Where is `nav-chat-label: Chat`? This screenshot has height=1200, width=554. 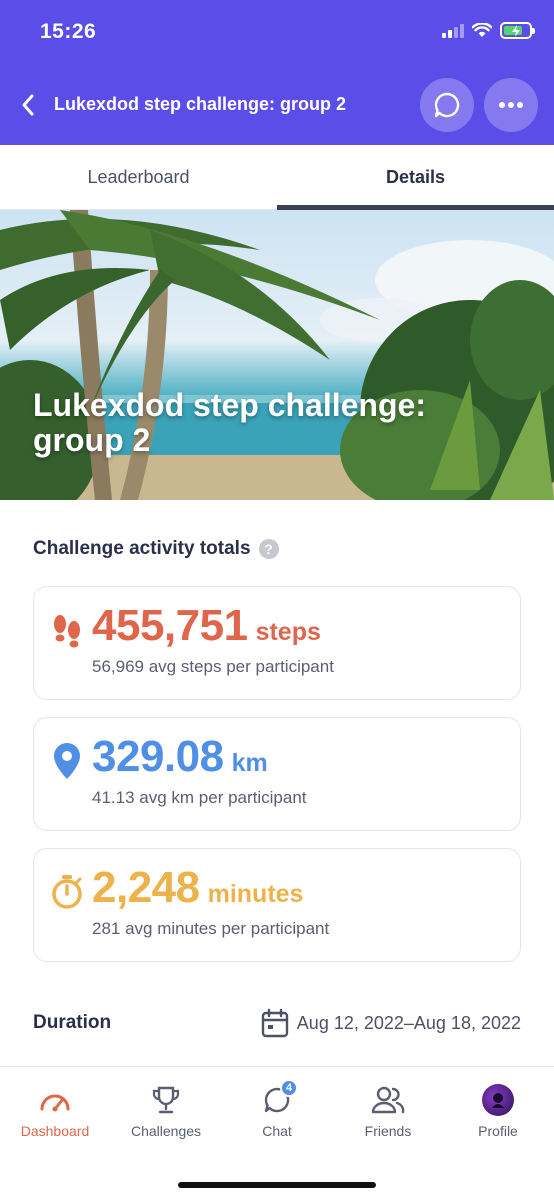
nav-chat-label: Chat is located at coordinates (277, 1131).